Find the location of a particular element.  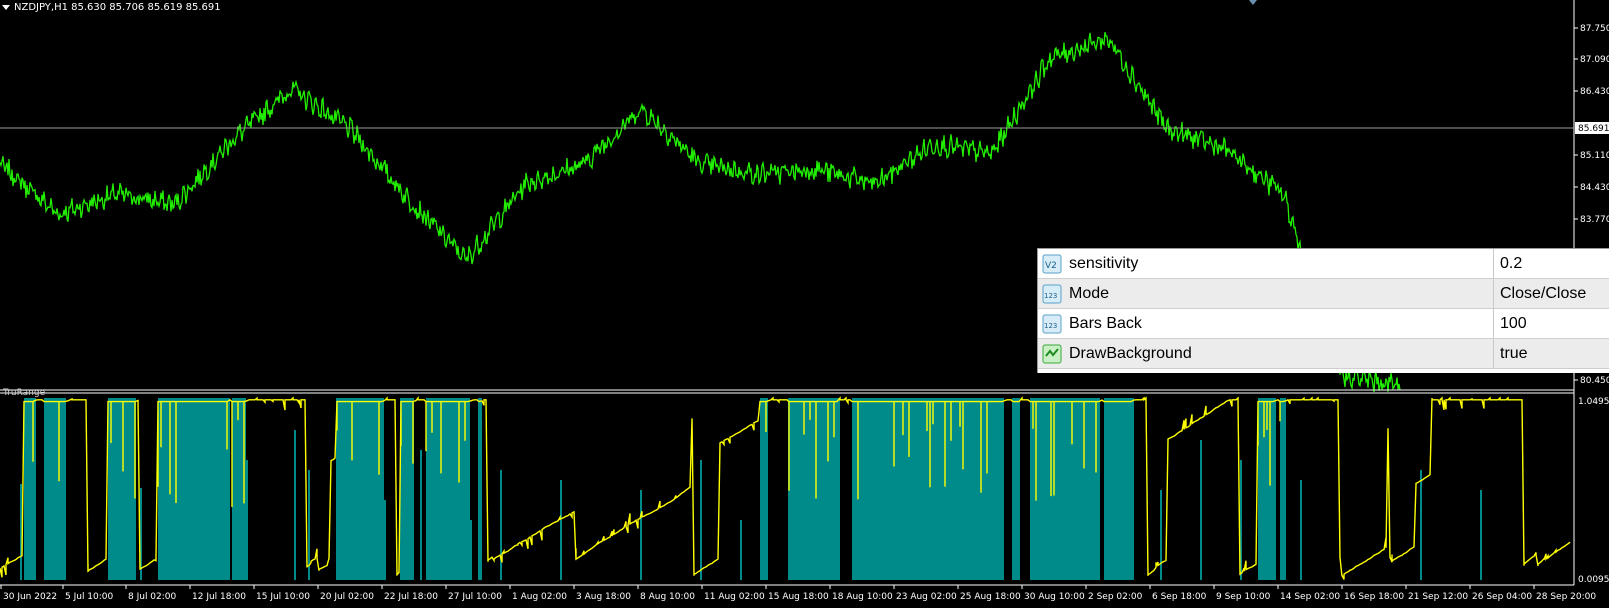

time-axis-label: 14 Sep 02:00 is located at coordinates (1310, 597).